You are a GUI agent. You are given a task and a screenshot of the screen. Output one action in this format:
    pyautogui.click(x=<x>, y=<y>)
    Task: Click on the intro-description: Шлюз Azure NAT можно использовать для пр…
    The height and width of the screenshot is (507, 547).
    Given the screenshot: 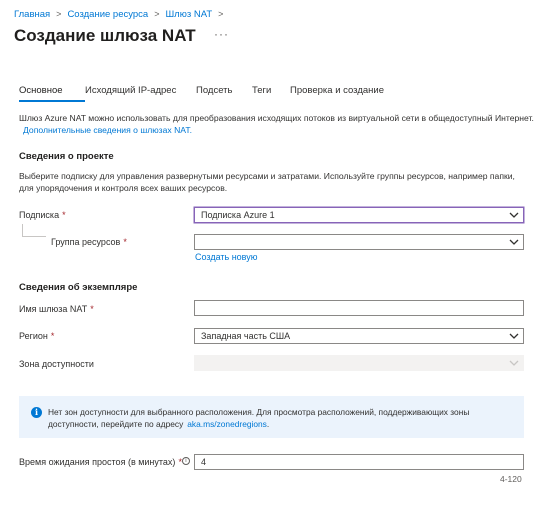 What is the action you would take?
    pyautogui.click(x=276, y=118)
    